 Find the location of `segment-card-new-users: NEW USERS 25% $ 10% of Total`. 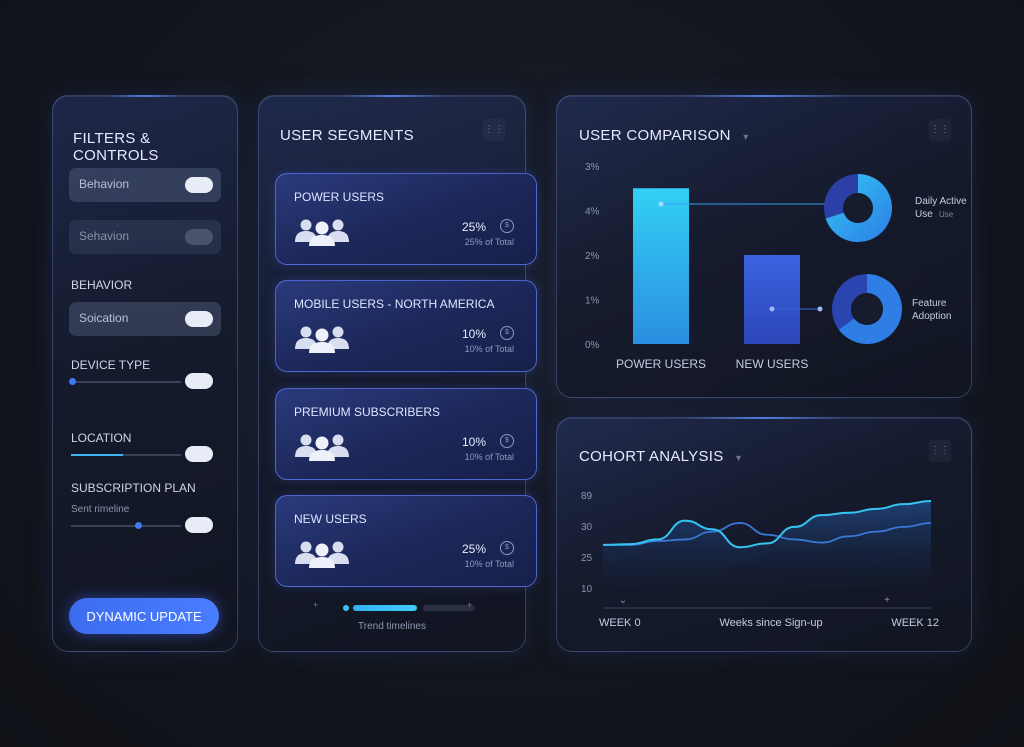

segment-card-new-users: NEW USERS 25% $ 10% of Total is located at coordinates (406, 541).